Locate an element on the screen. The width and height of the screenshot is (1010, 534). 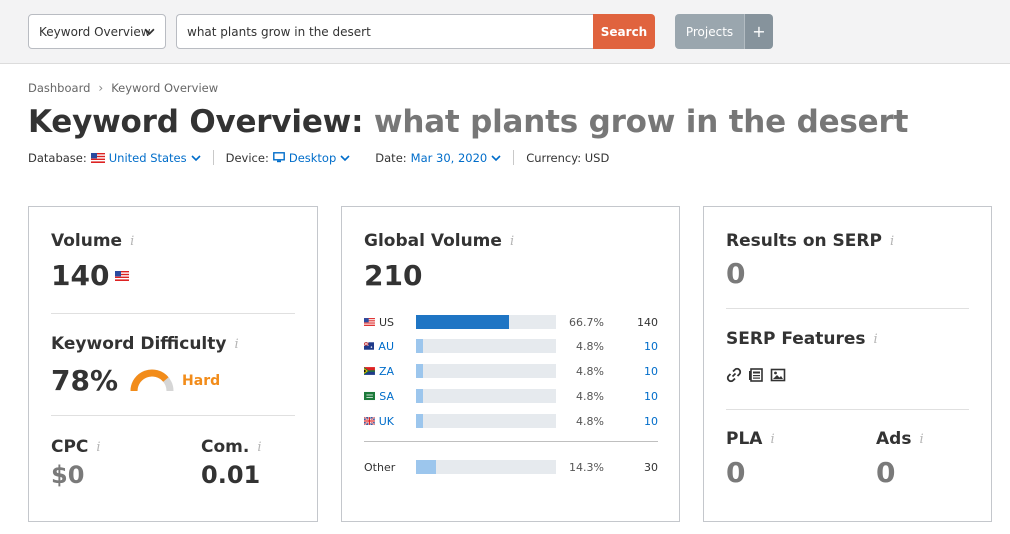
search-input-value: what plants grow in the desert is located at coordinates (279, 31).